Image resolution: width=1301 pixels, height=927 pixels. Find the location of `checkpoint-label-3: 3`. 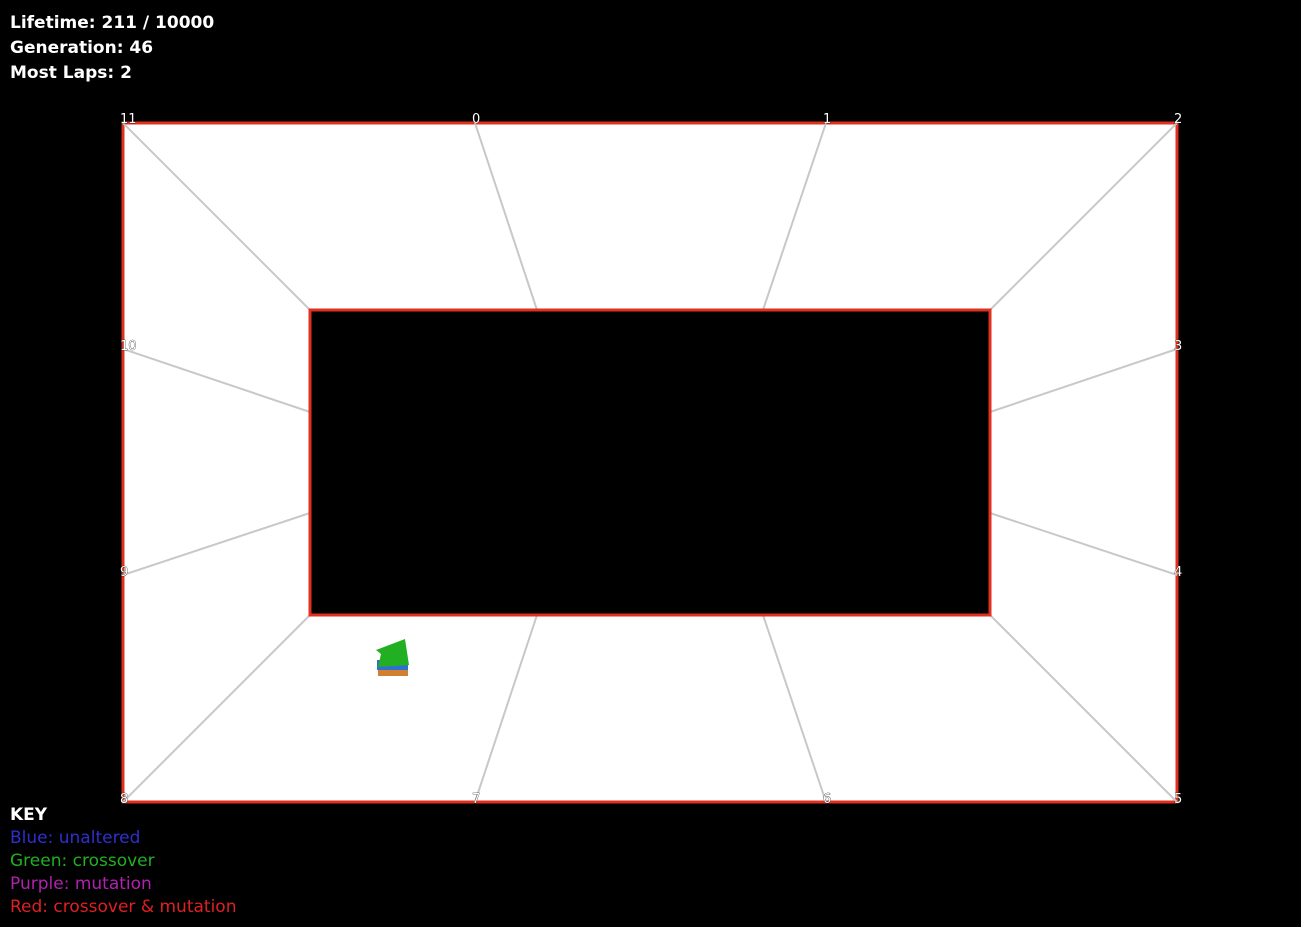

checkpoint-label-3: 3 is located at coordinates (1178, 346).